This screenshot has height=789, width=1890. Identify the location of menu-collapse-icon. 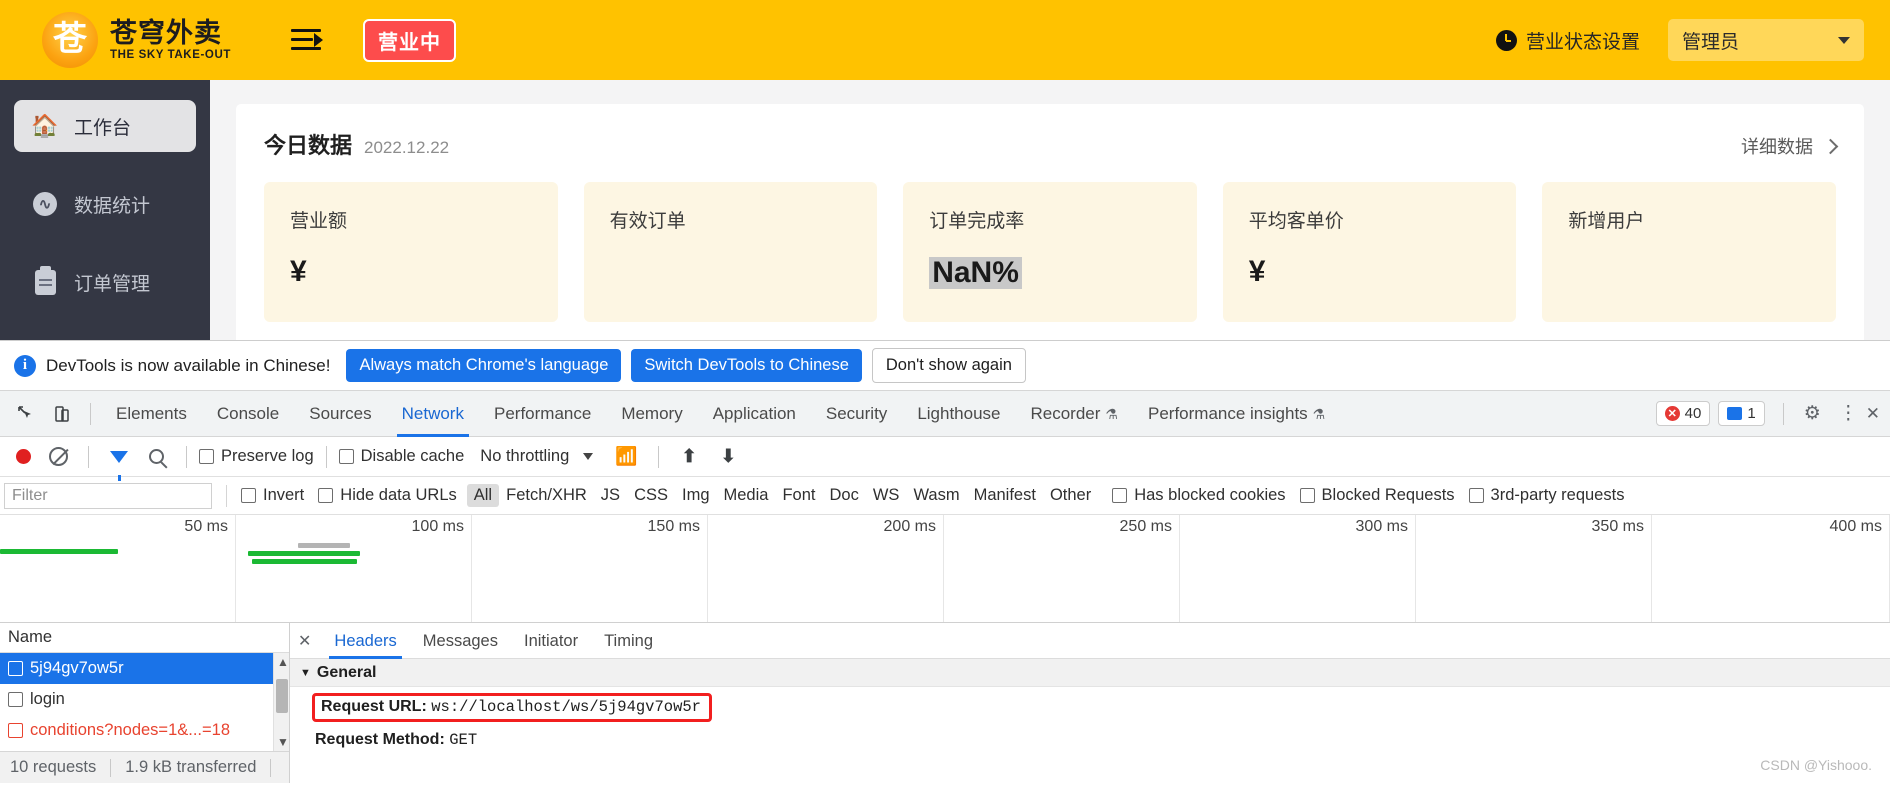
(306, 40).